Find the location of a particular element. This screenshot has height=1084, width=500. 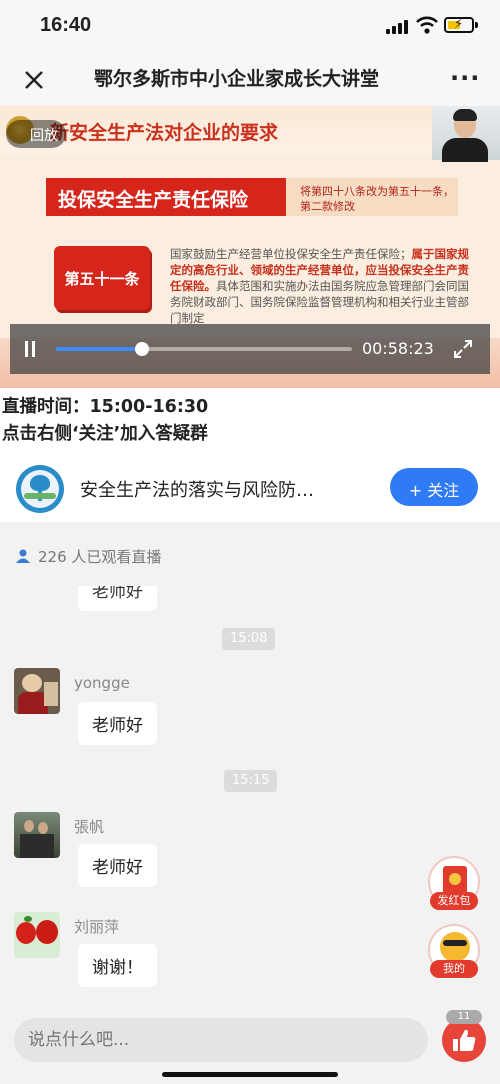

mine-label: 我的 is located at coordinates (454, 969).